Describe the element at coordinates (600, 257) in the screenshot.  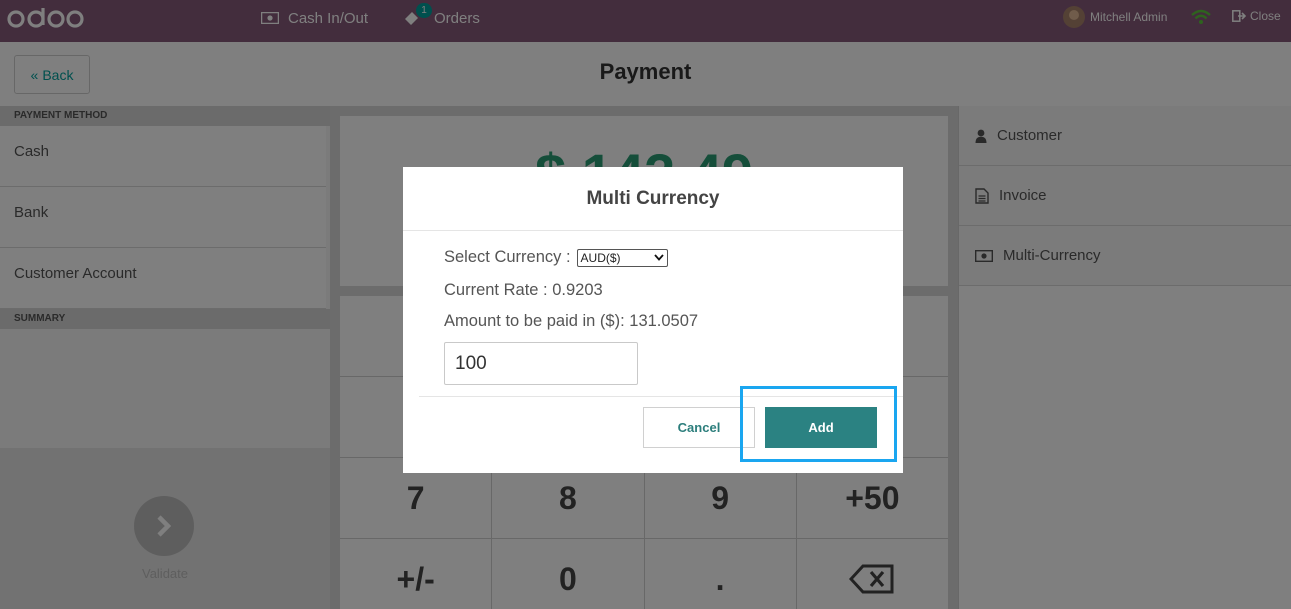
I see `selected-currency: AUD($)` at that location.